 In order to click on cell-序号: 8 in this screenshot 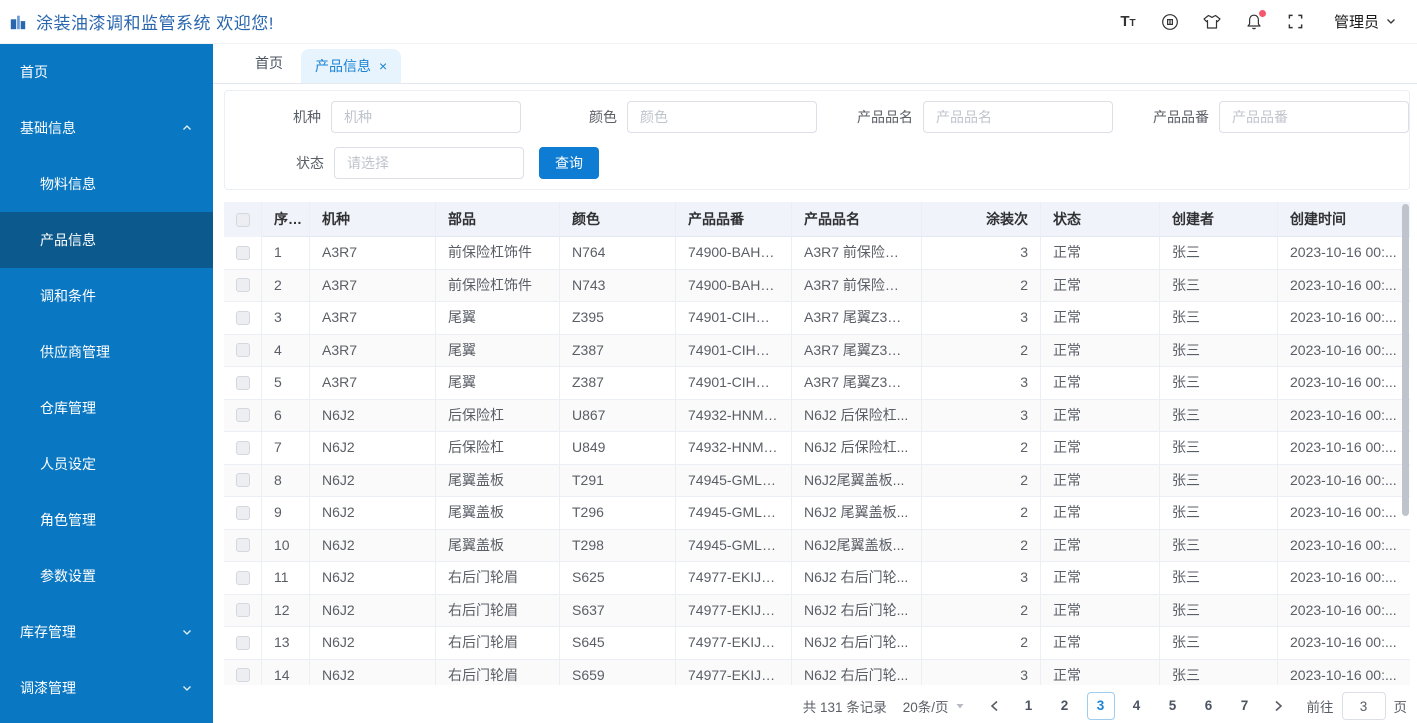, I will do `click(286, 480)`.